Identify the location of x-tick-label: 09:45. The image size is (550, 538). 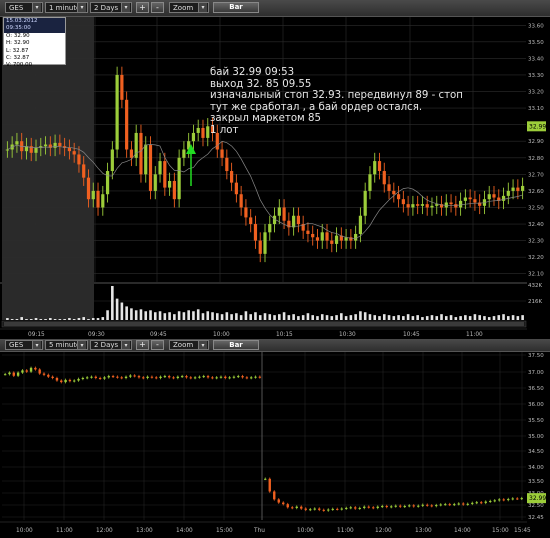
(158, 335).